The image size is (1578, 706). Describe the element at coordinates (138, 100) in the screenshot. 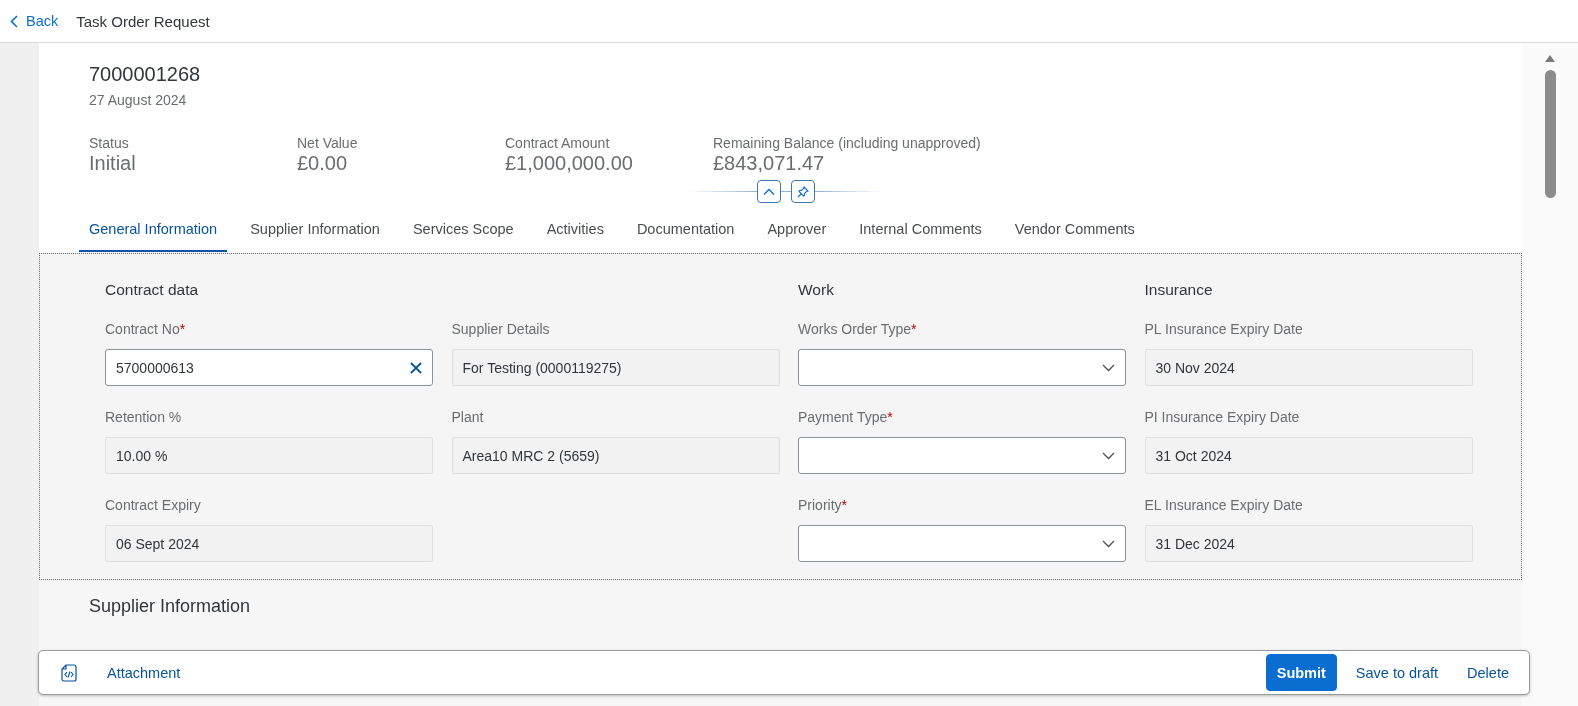

I see `object-date: 27 August 2024` at that location.